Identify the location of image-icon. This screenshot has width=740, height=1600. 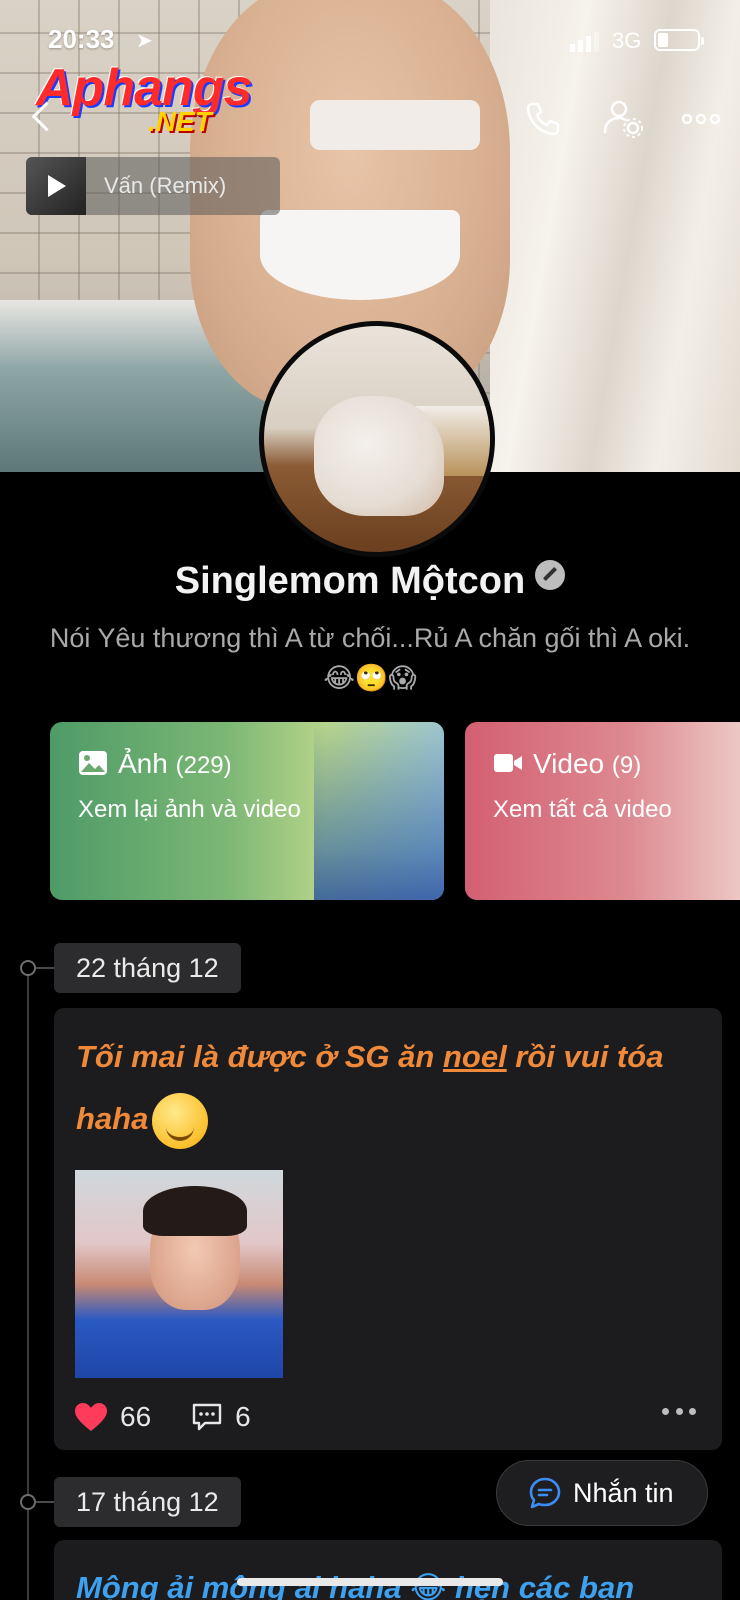
(93, 763).